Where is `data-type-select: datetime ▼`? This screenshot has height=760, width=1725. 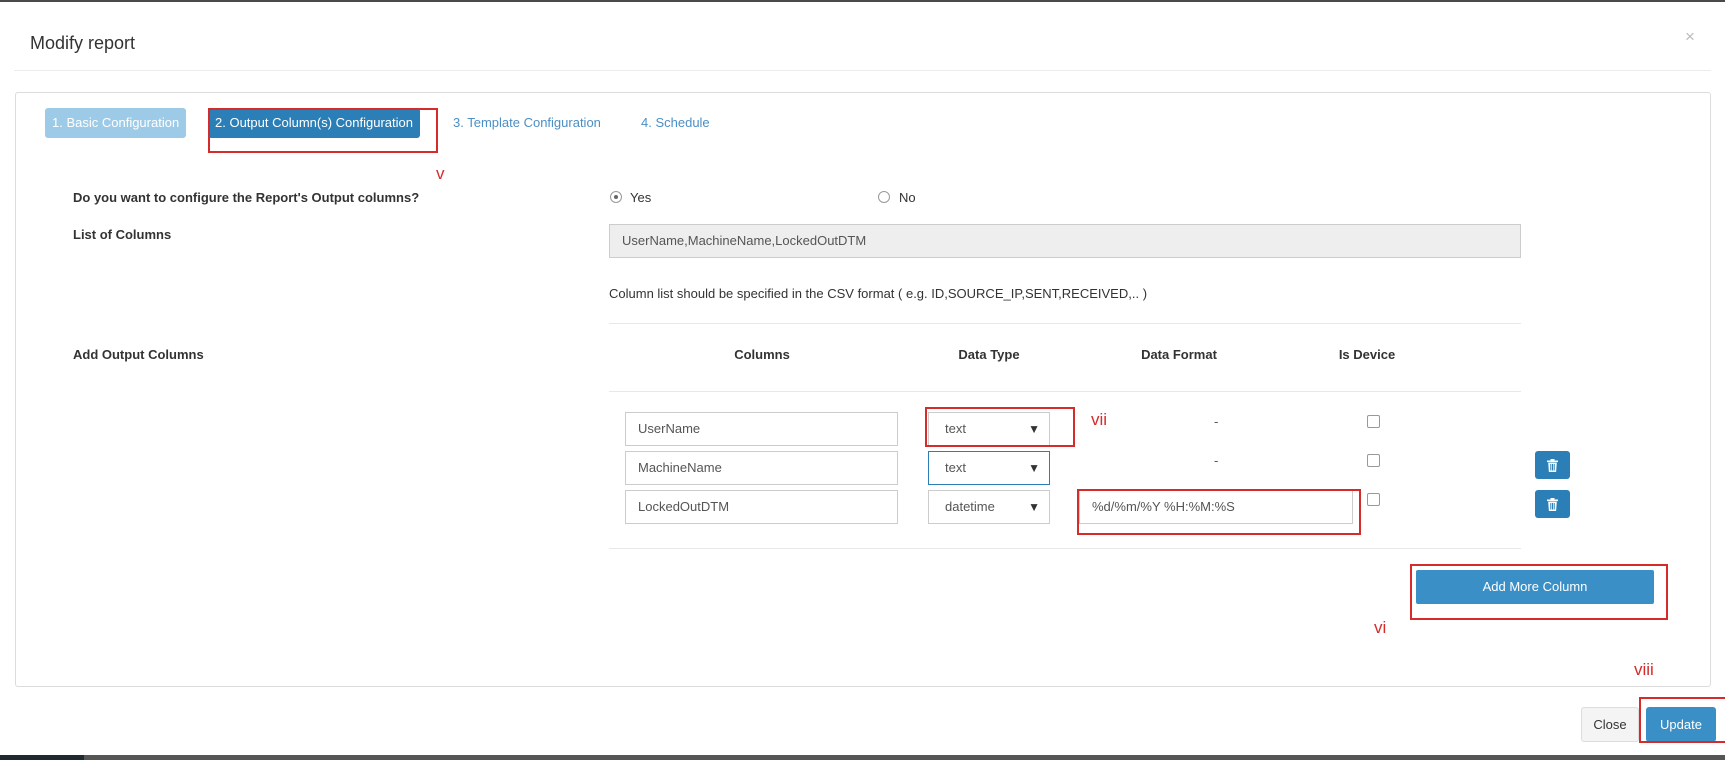
data-type-select: datetime ▼ is located at coordinates (989, 507).